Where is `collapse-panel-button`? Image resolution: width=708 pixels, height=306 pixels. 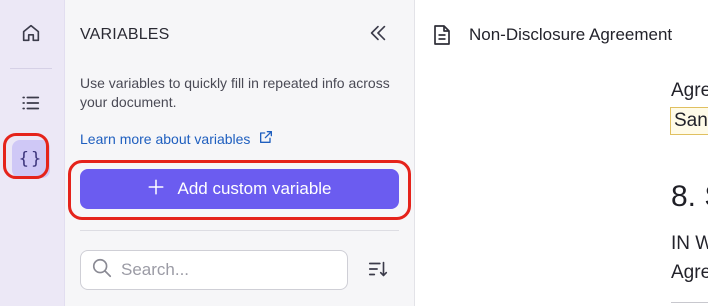 collapse-panel-button is located at coordinates (378, 35).